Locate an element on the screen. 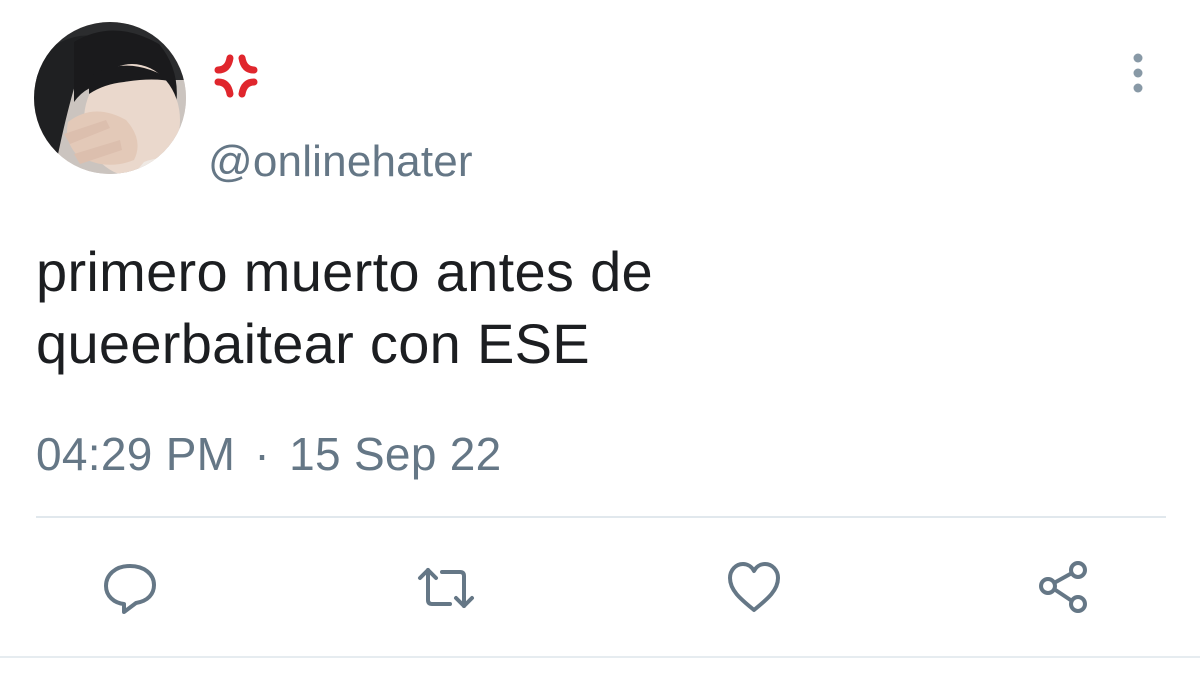  retweet-button is located at coordinates (446, 588).